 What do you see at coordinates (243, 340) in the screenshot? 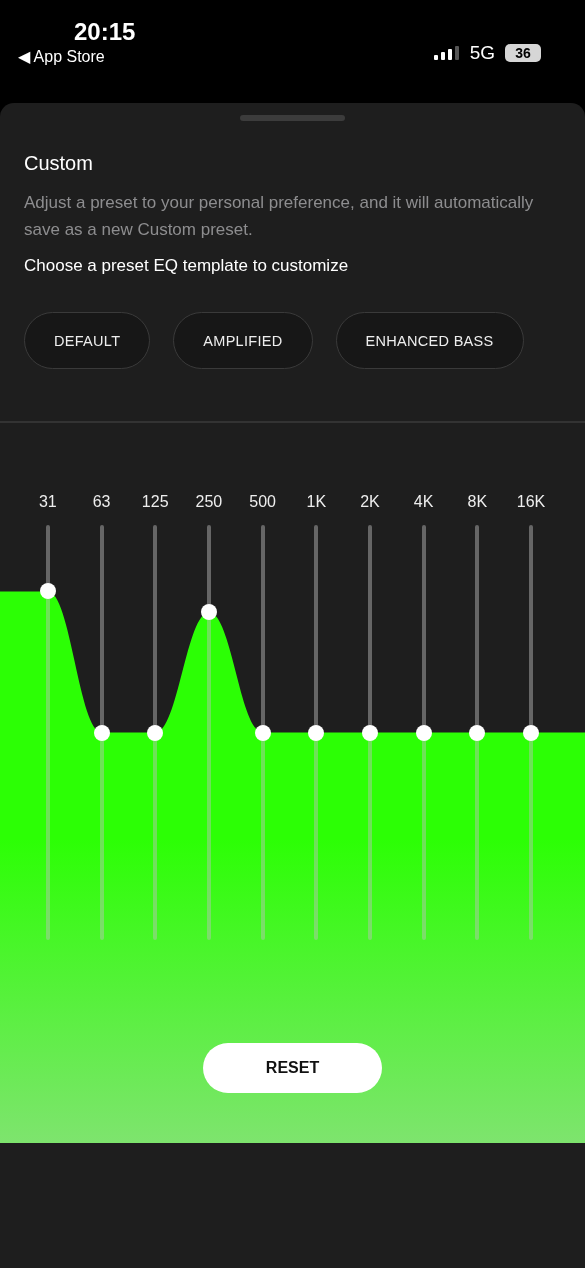
I see `preset-button: AMPLIFIED` at bounding box center [243, 340].